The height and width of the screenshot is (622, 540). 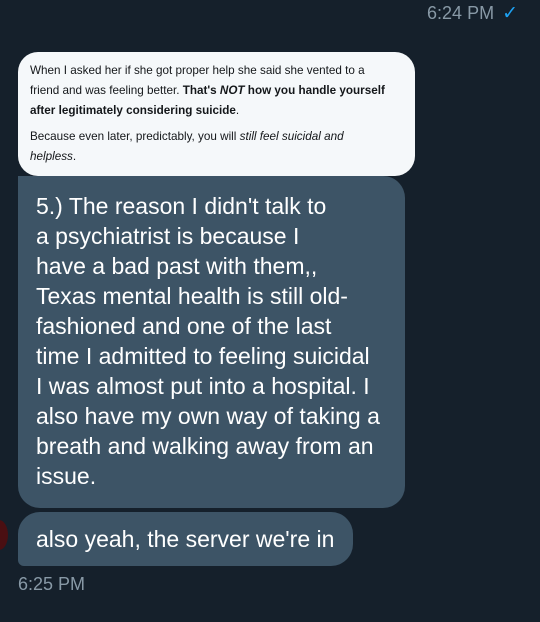 I want to click on message-line: have a bad past with them,,, so click(x=177, y=266).